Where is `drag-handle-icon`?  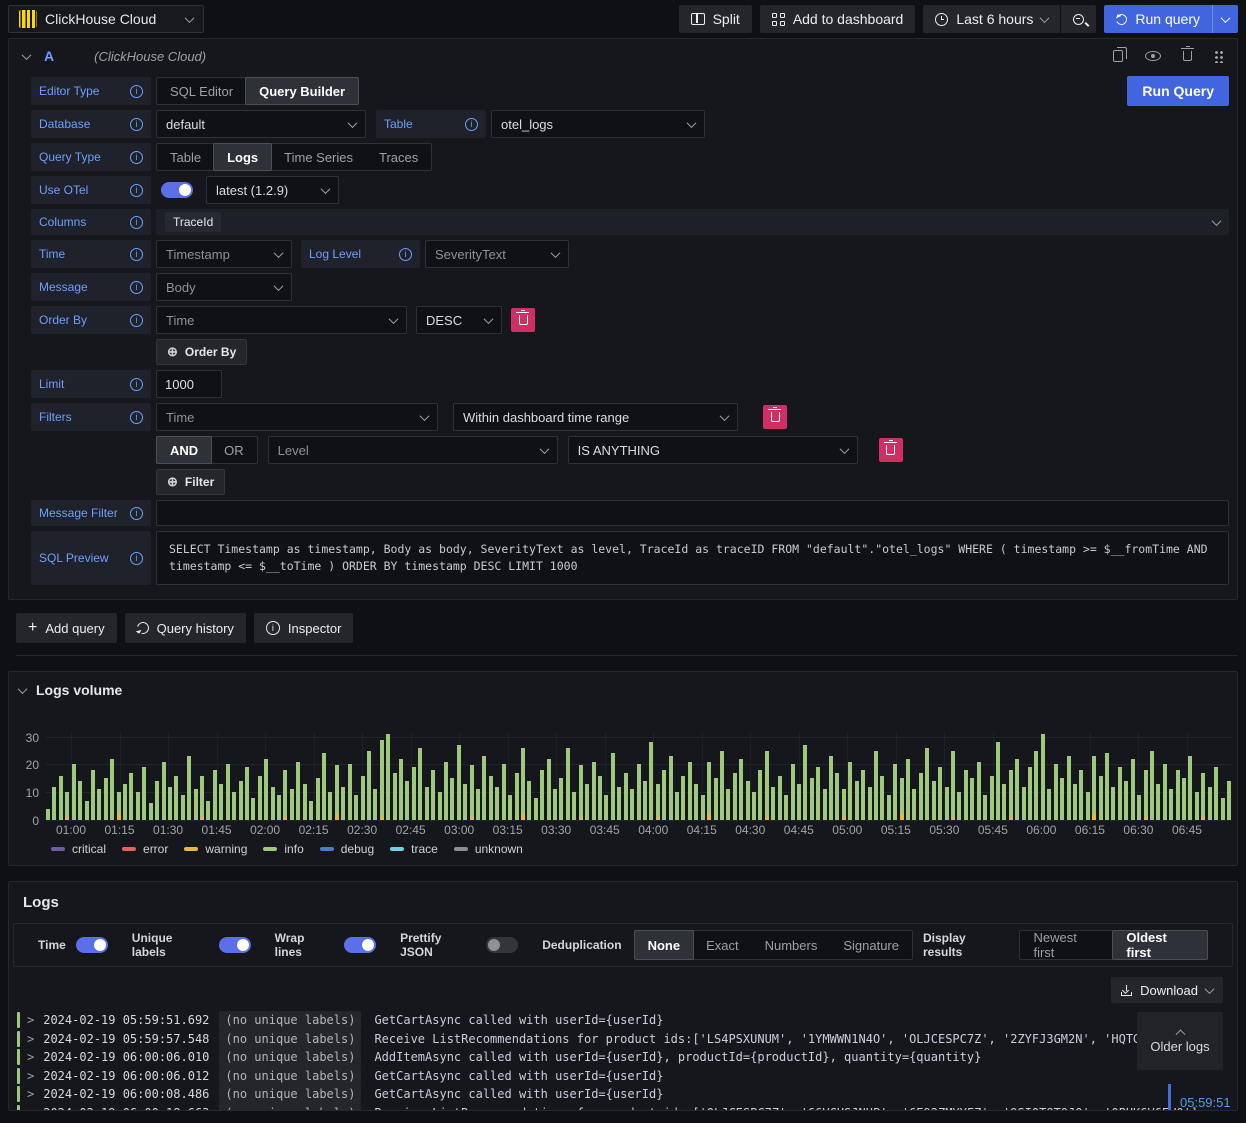 drag-handle-icon is located at coordinates (1218, 56).